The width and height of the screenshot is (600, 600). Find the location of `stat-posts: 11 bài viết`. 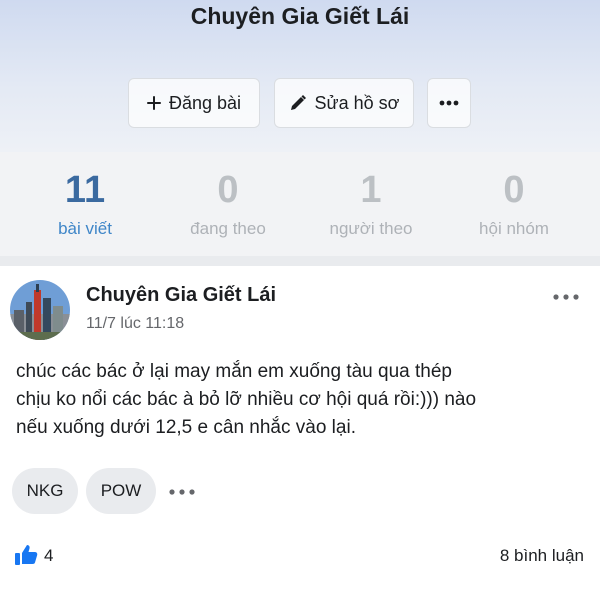

stat-posts: 11 bài viết is located at coordinates (85, 203).